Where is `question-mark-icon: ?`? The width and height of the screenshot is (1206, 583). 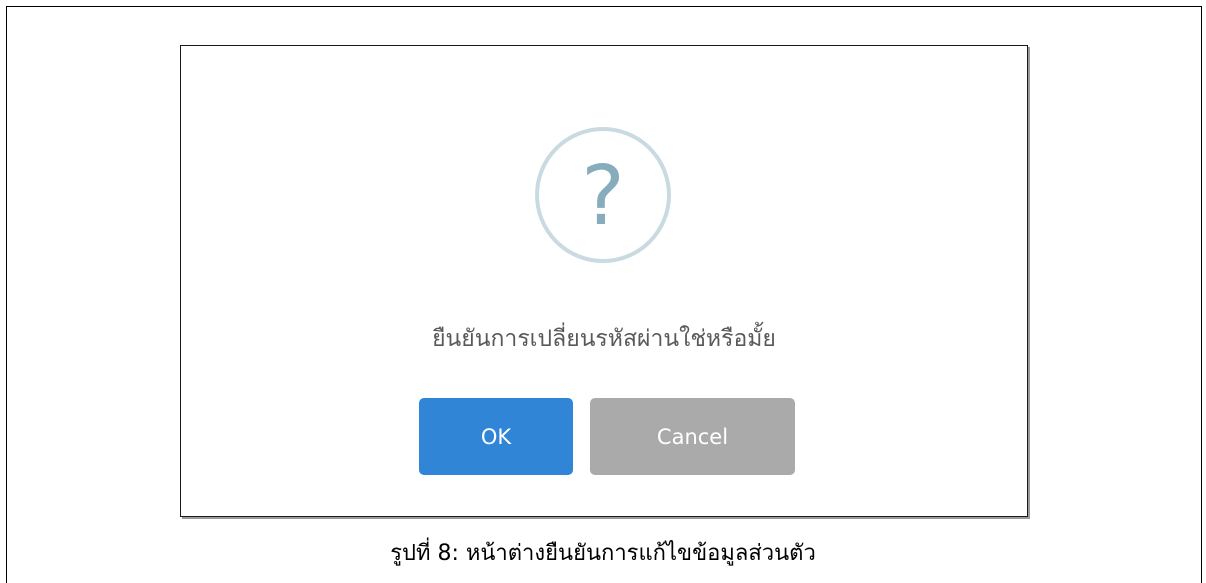
question-mark-icon: ? is located at coordinates (603, 195).